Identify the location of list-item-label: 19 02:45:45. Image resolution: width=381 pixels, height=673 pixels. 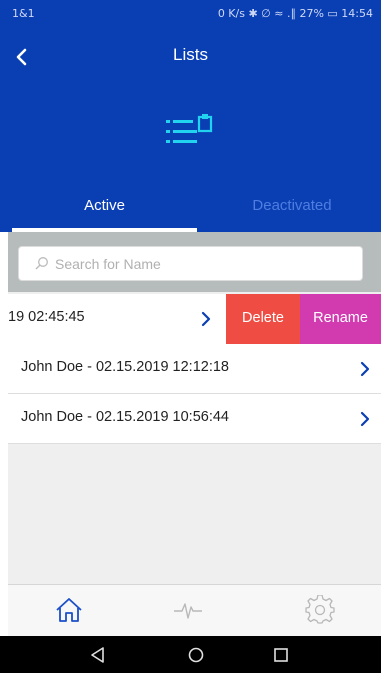
(46, 317).